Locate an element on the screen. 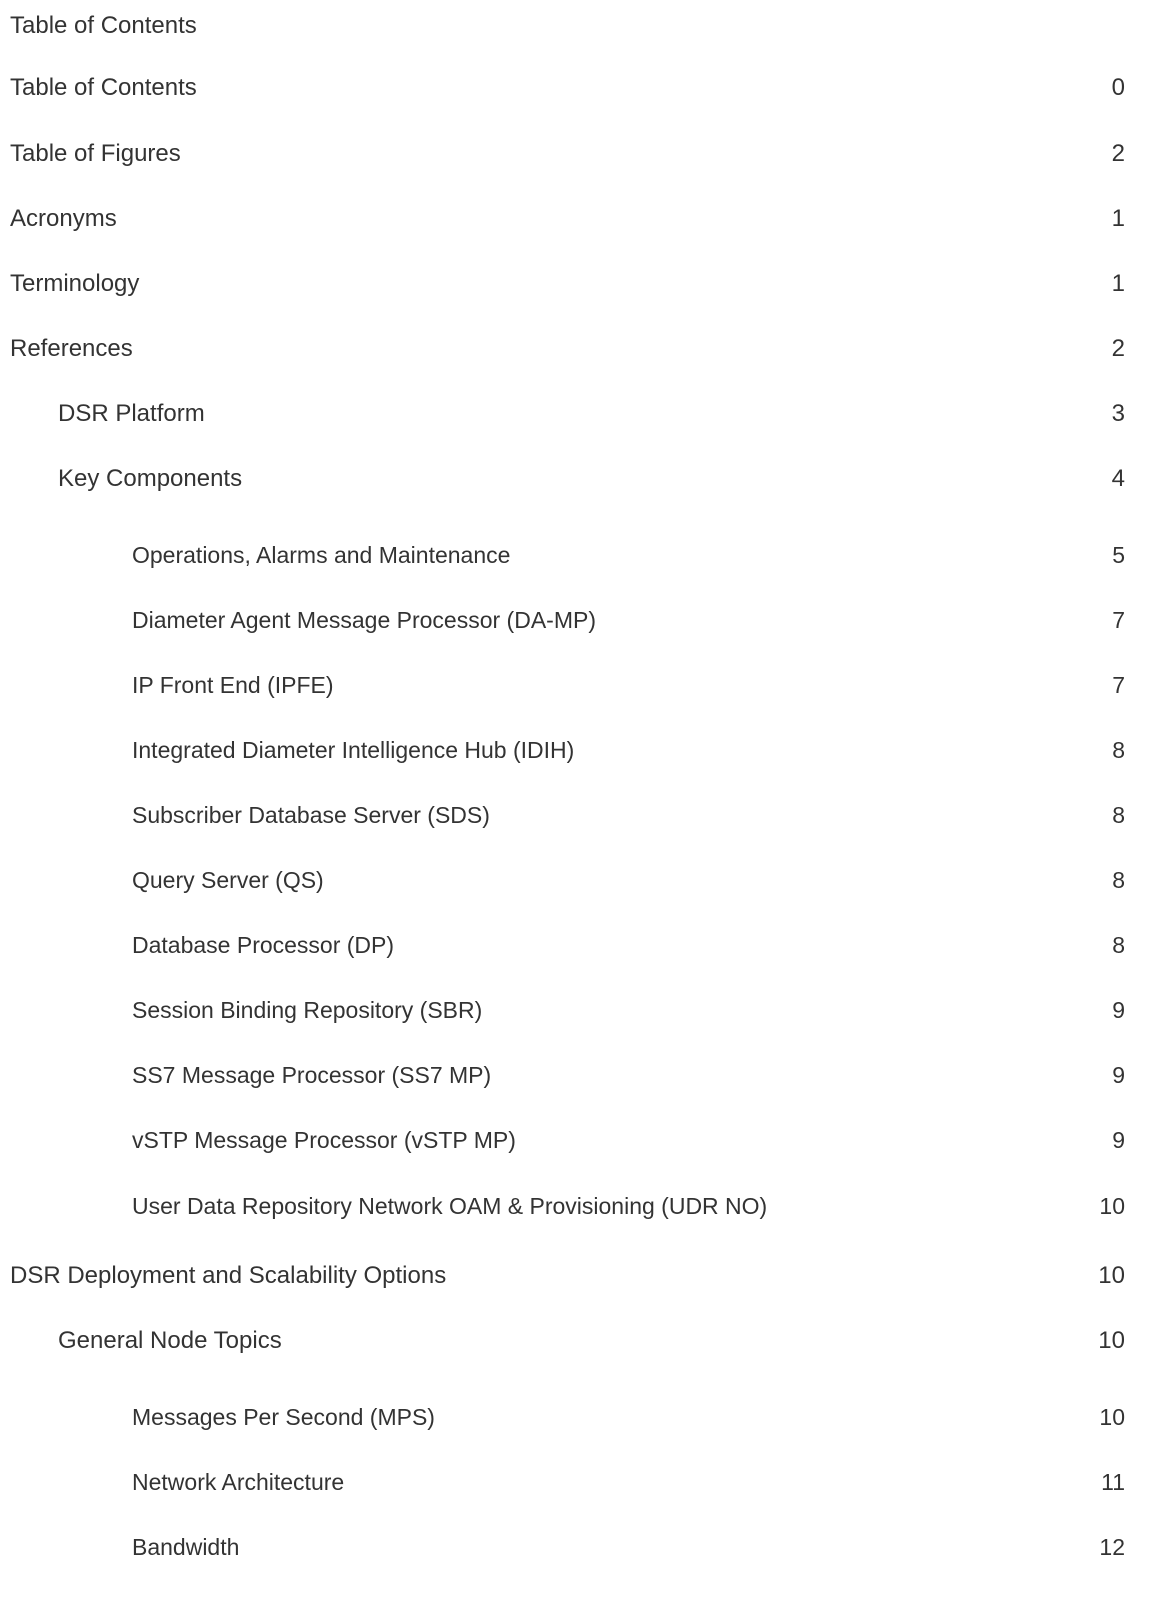 The width and height of the screenshot is (1168, 1621). toc-entry-table-of-contents: Table of Contents 0 is located at coordinates (584, 88).